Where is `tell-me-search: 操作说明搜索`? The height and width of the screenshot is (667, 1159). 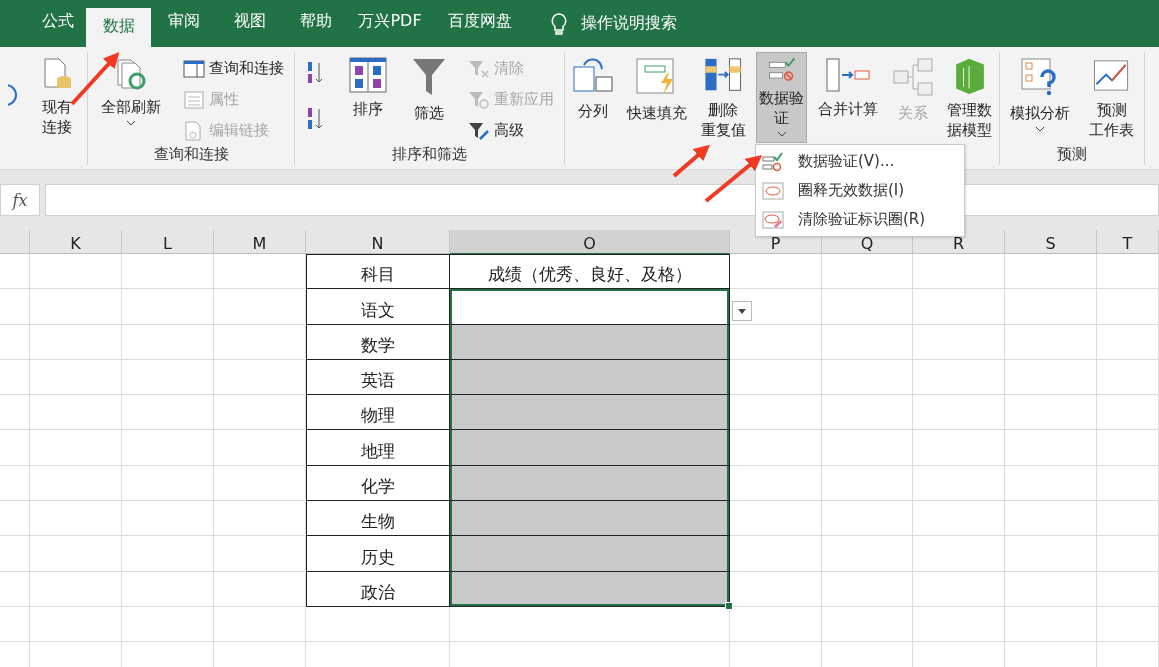 tell-me-search: 操作说明搜索 is located at coordinates (629, 23).